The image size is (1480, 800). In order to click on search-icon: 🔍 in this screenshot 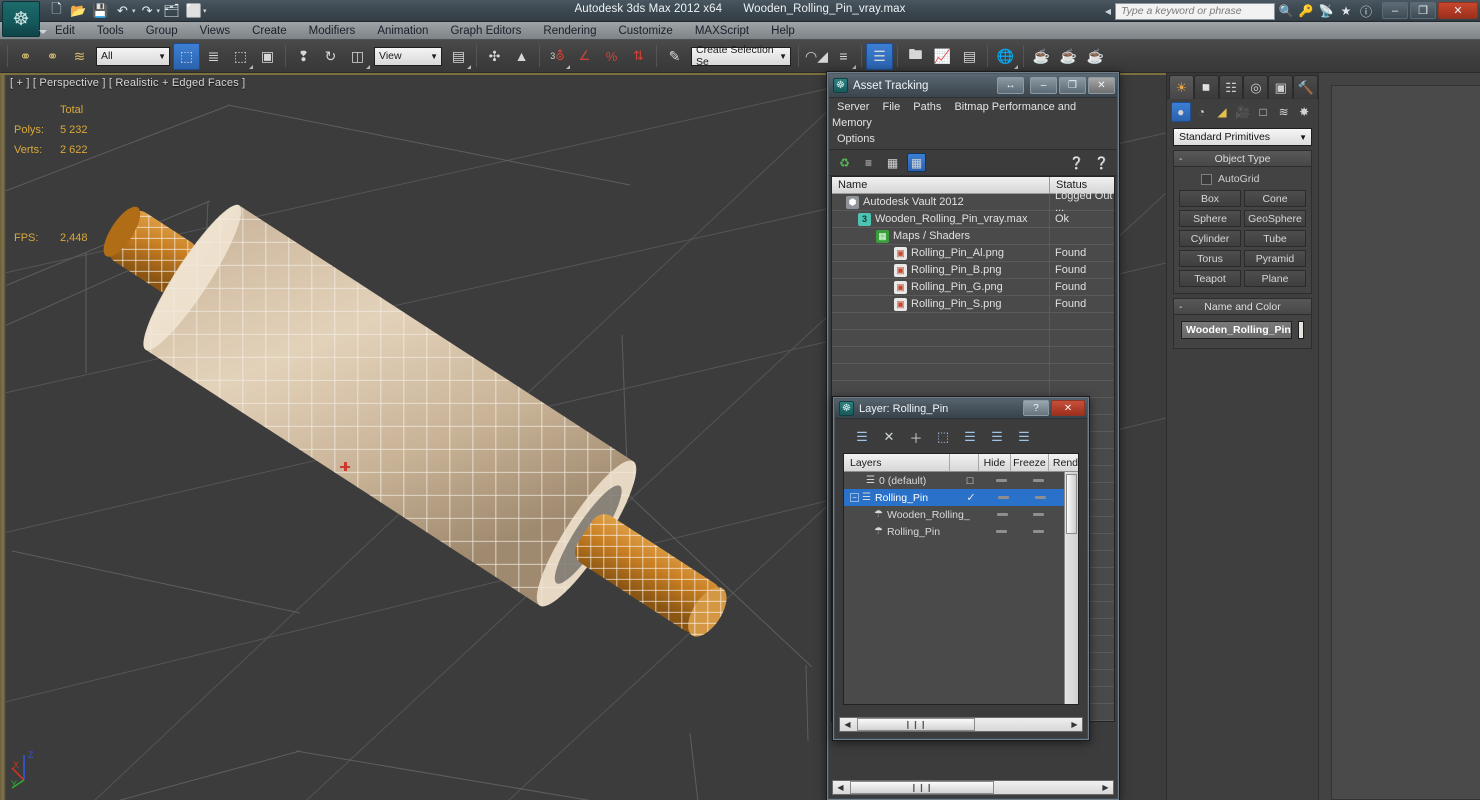, I will do `click(1286, 11)`.